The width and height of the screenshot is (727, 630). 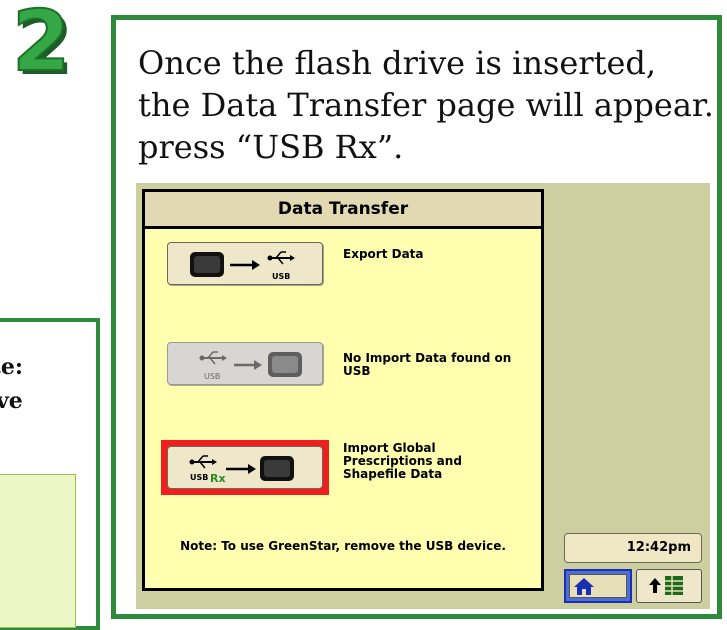 What do you see at coordinates (38, 551) in the screenshot?
I see `note-inner-box` at bounding box center [38, 551].